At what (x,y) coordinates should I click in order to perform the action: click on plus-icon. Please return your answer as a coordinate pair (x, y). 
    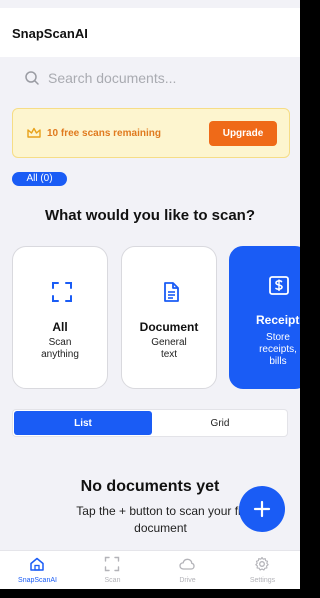
    Looking at the image, I should click on (262, 509).